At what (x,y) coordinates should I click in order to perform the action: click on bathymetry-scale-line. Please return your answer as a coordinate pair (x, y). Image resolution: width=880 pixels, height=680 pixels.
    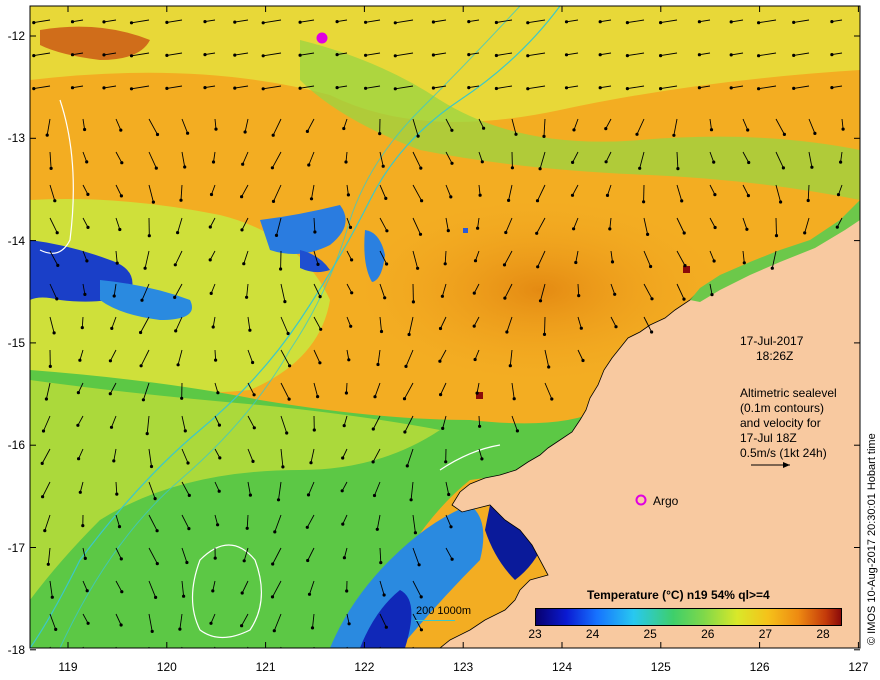
    Looking at the image, I should click on (435, 620).